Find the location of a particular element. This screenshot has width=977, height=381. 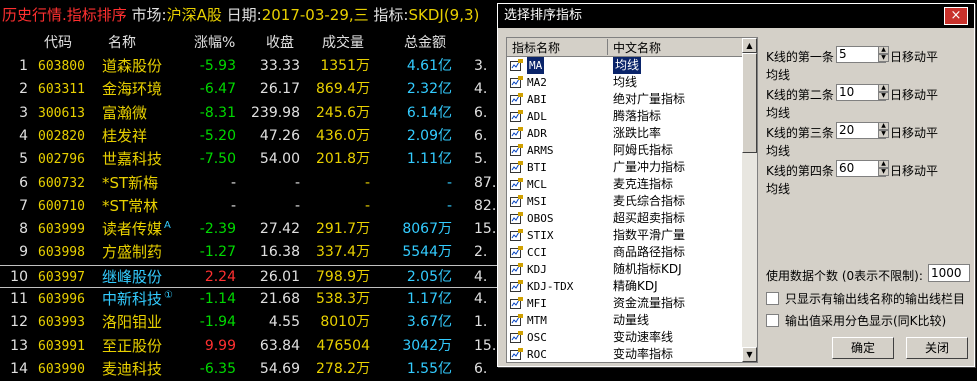

close-button: 关闭 is located at coordinates (937, 348).